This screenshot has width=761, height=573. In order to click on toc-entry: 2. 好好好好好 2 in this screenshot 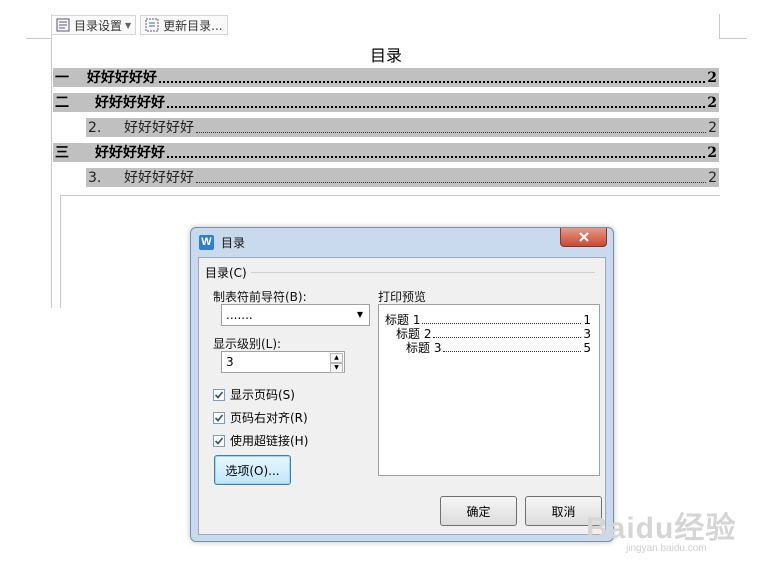, I will do `click(402, 127)`.